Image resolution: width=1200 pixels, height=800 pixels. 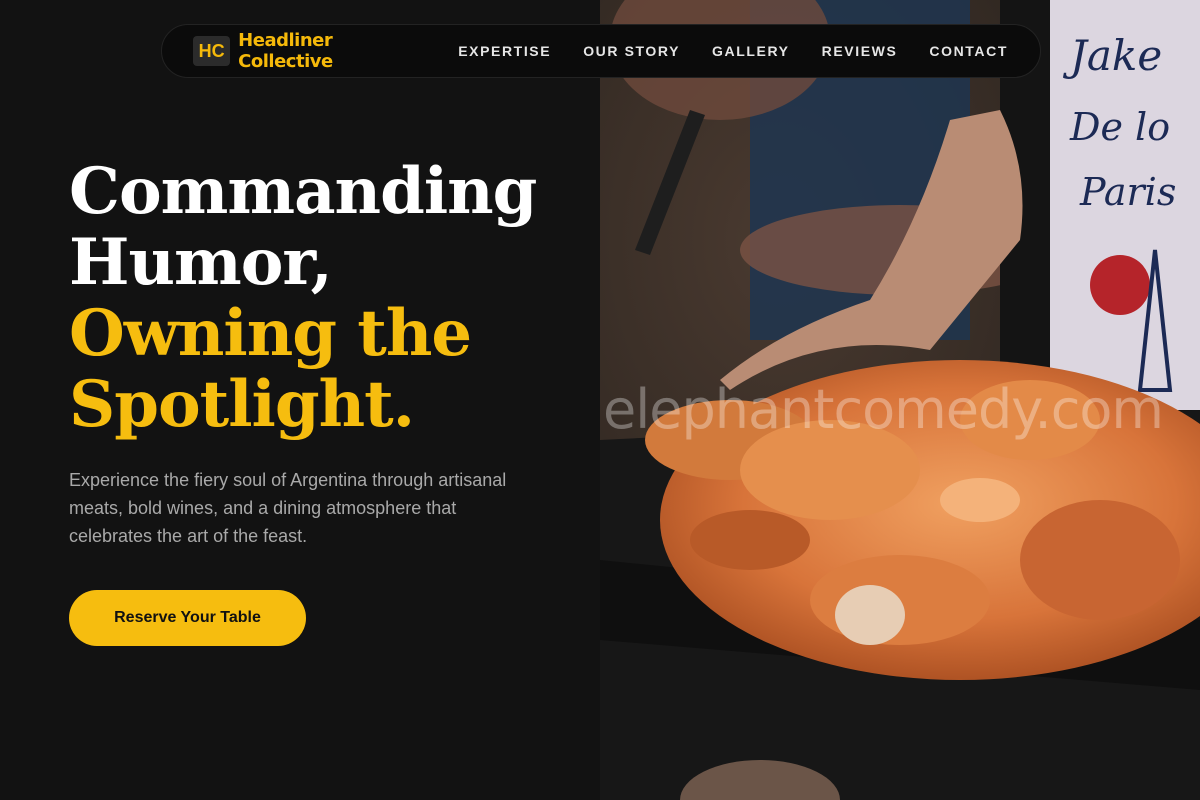 What do you see at coordinates (504, 51) in the screenshot?
I see `nav-link-expertise: EXPERTISE` at bounding box center [504, 51].